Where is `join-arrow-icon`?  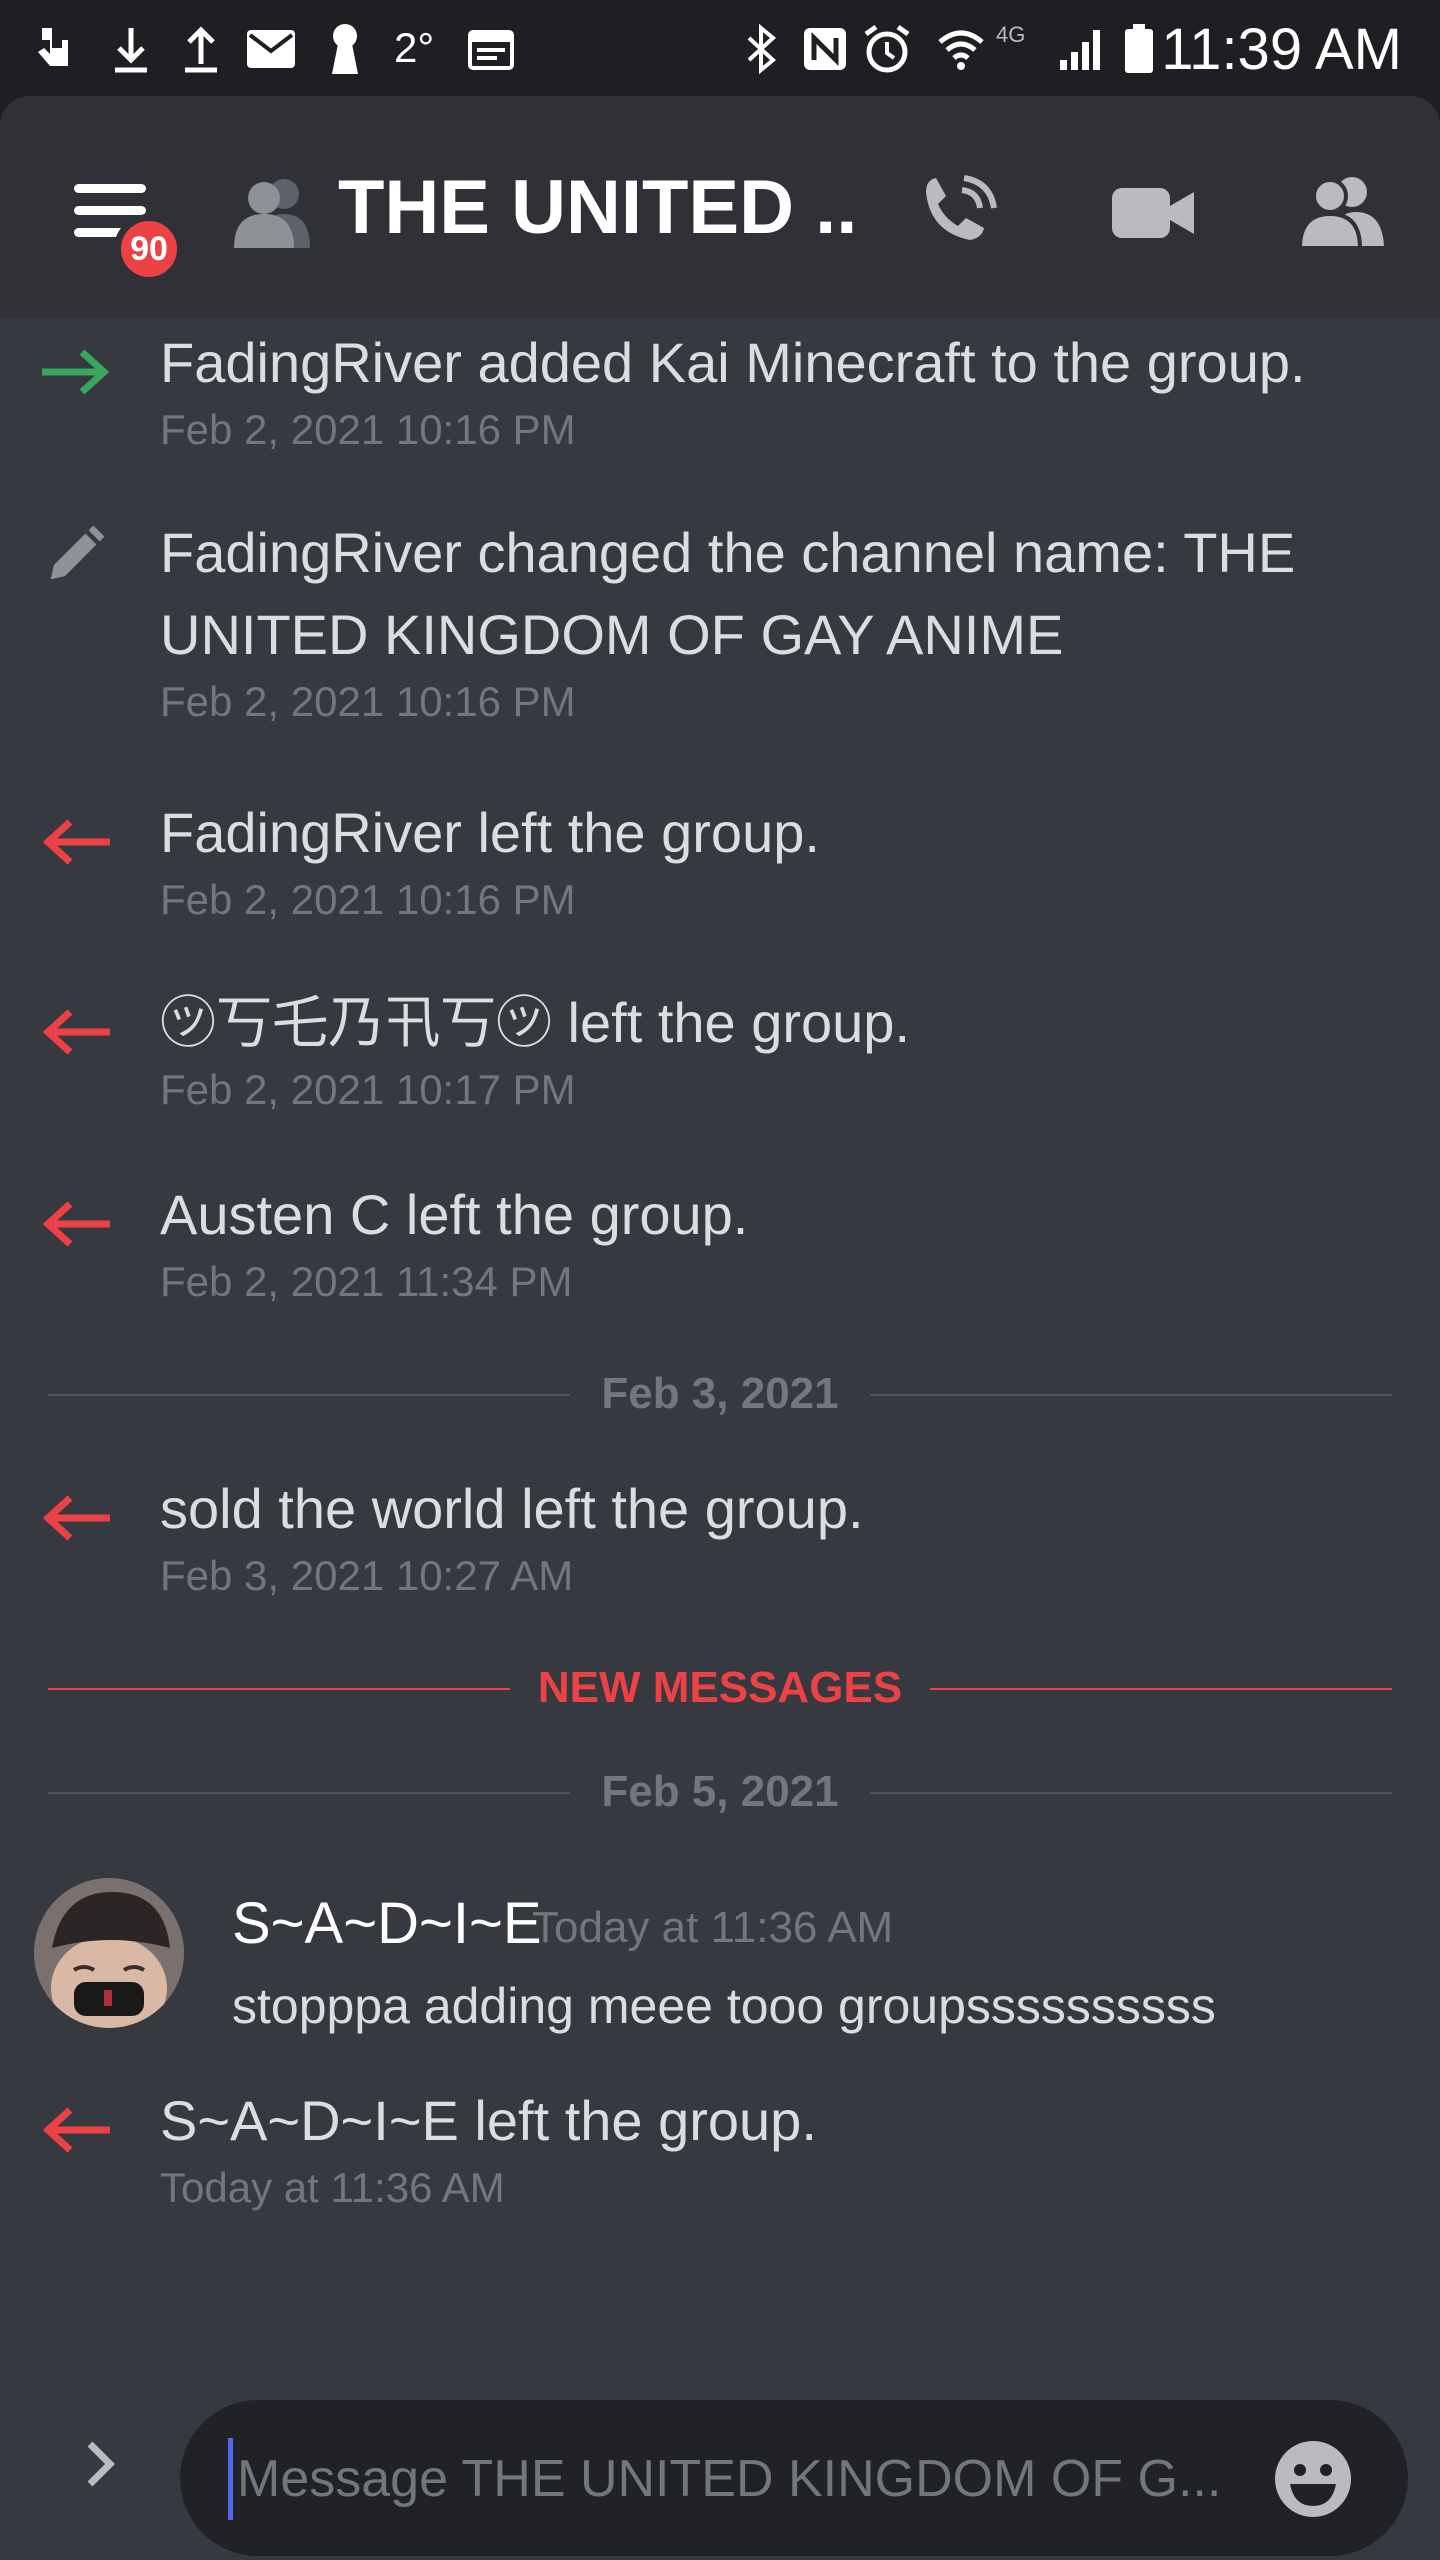 join-arrow-icon is located at coordinates (76, 372).